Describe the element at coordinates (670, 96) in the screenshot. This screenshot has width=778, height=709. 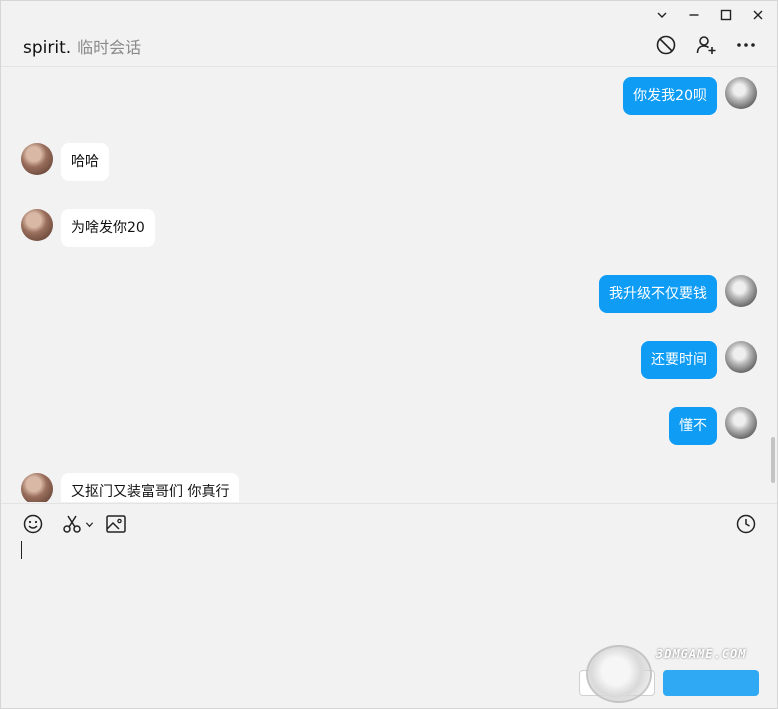
I see `message-bubble: 你发我20呗` at that location.